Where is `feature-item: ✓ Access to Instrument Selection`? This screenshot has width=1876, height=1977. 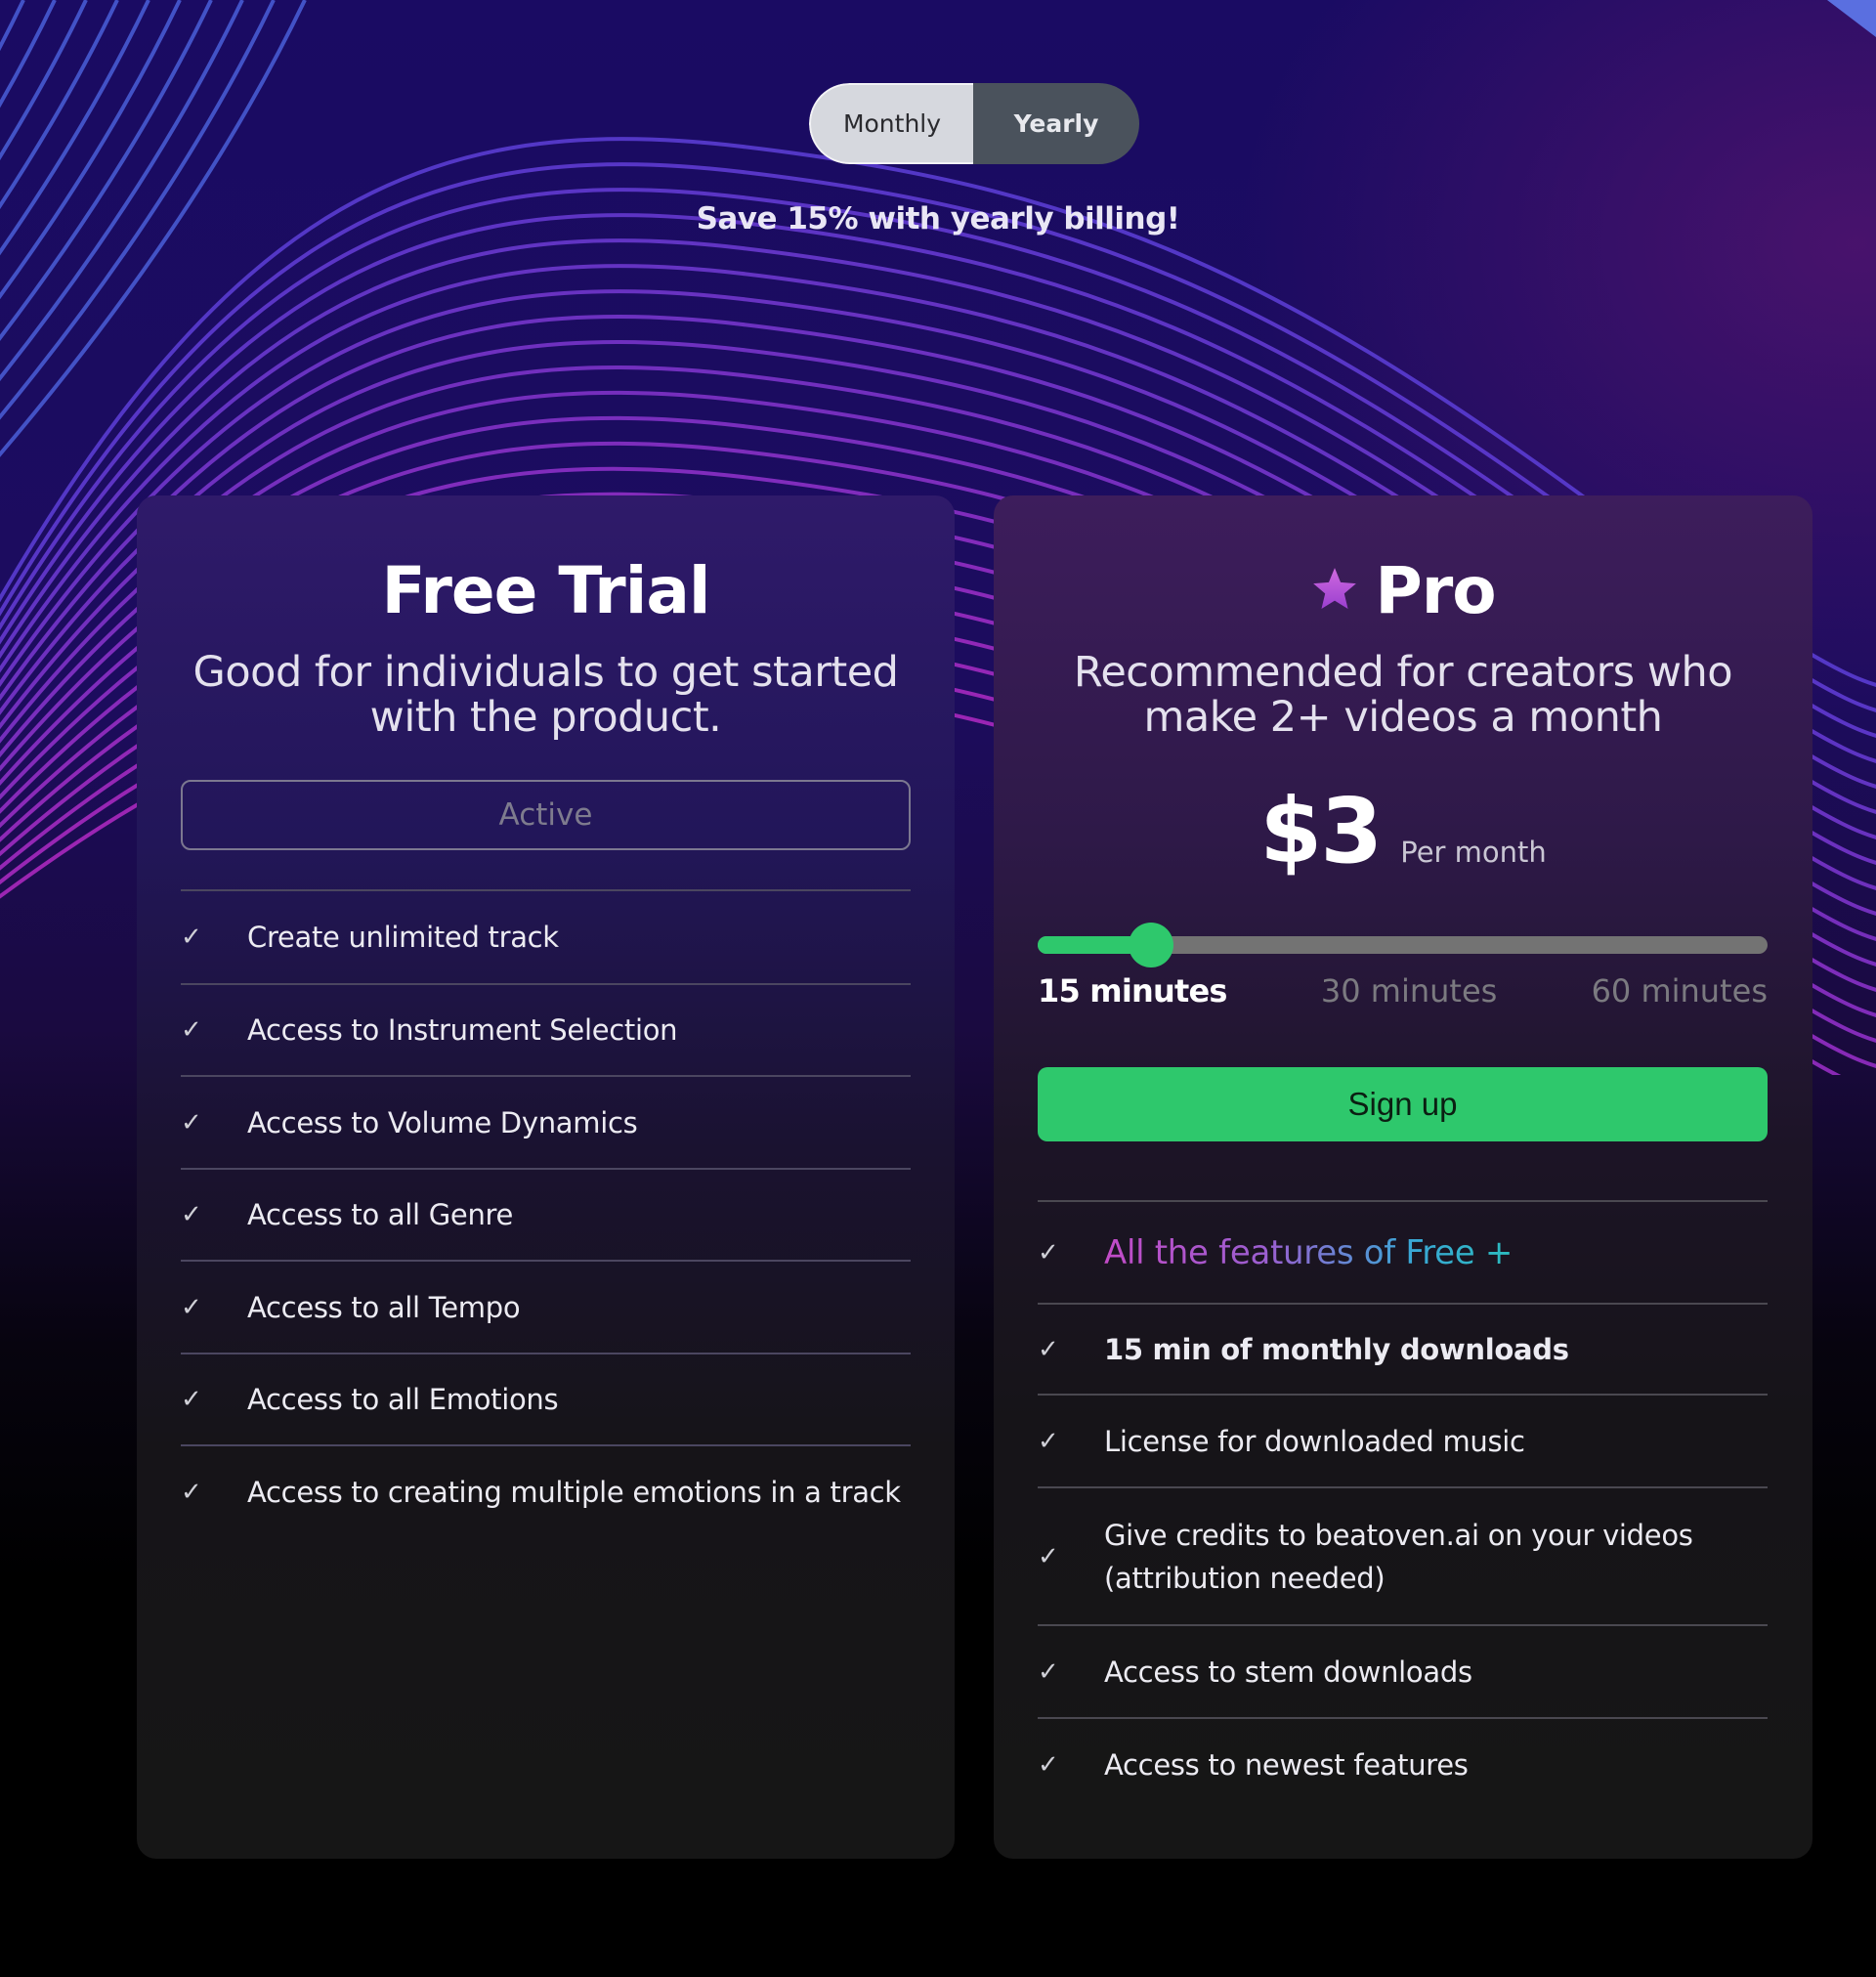 feature-item: ✓ Access to Instrument Selection is located at coordinates (546, 1029).